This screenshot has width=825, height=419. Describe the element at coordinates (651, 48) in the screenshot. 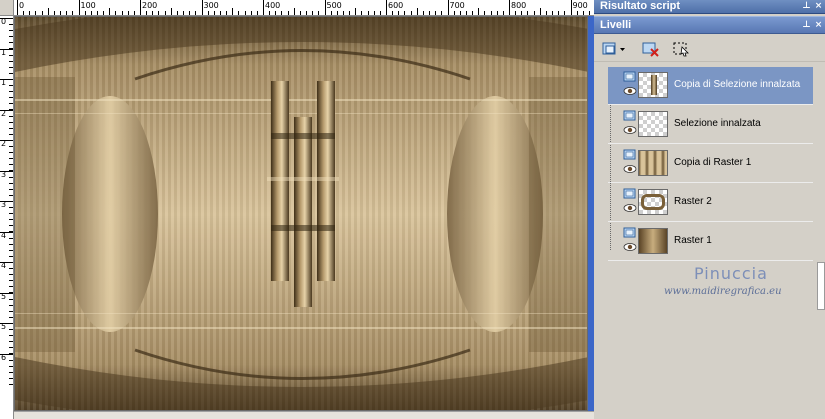

I see `delete-layer-button` at that location.